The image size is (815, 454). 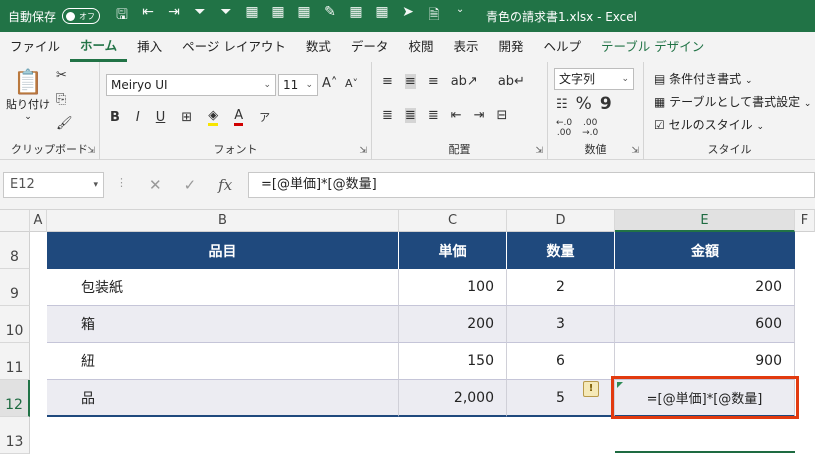 I want to click on format-painter-icon: 🖌, so click(x=64, y=123).